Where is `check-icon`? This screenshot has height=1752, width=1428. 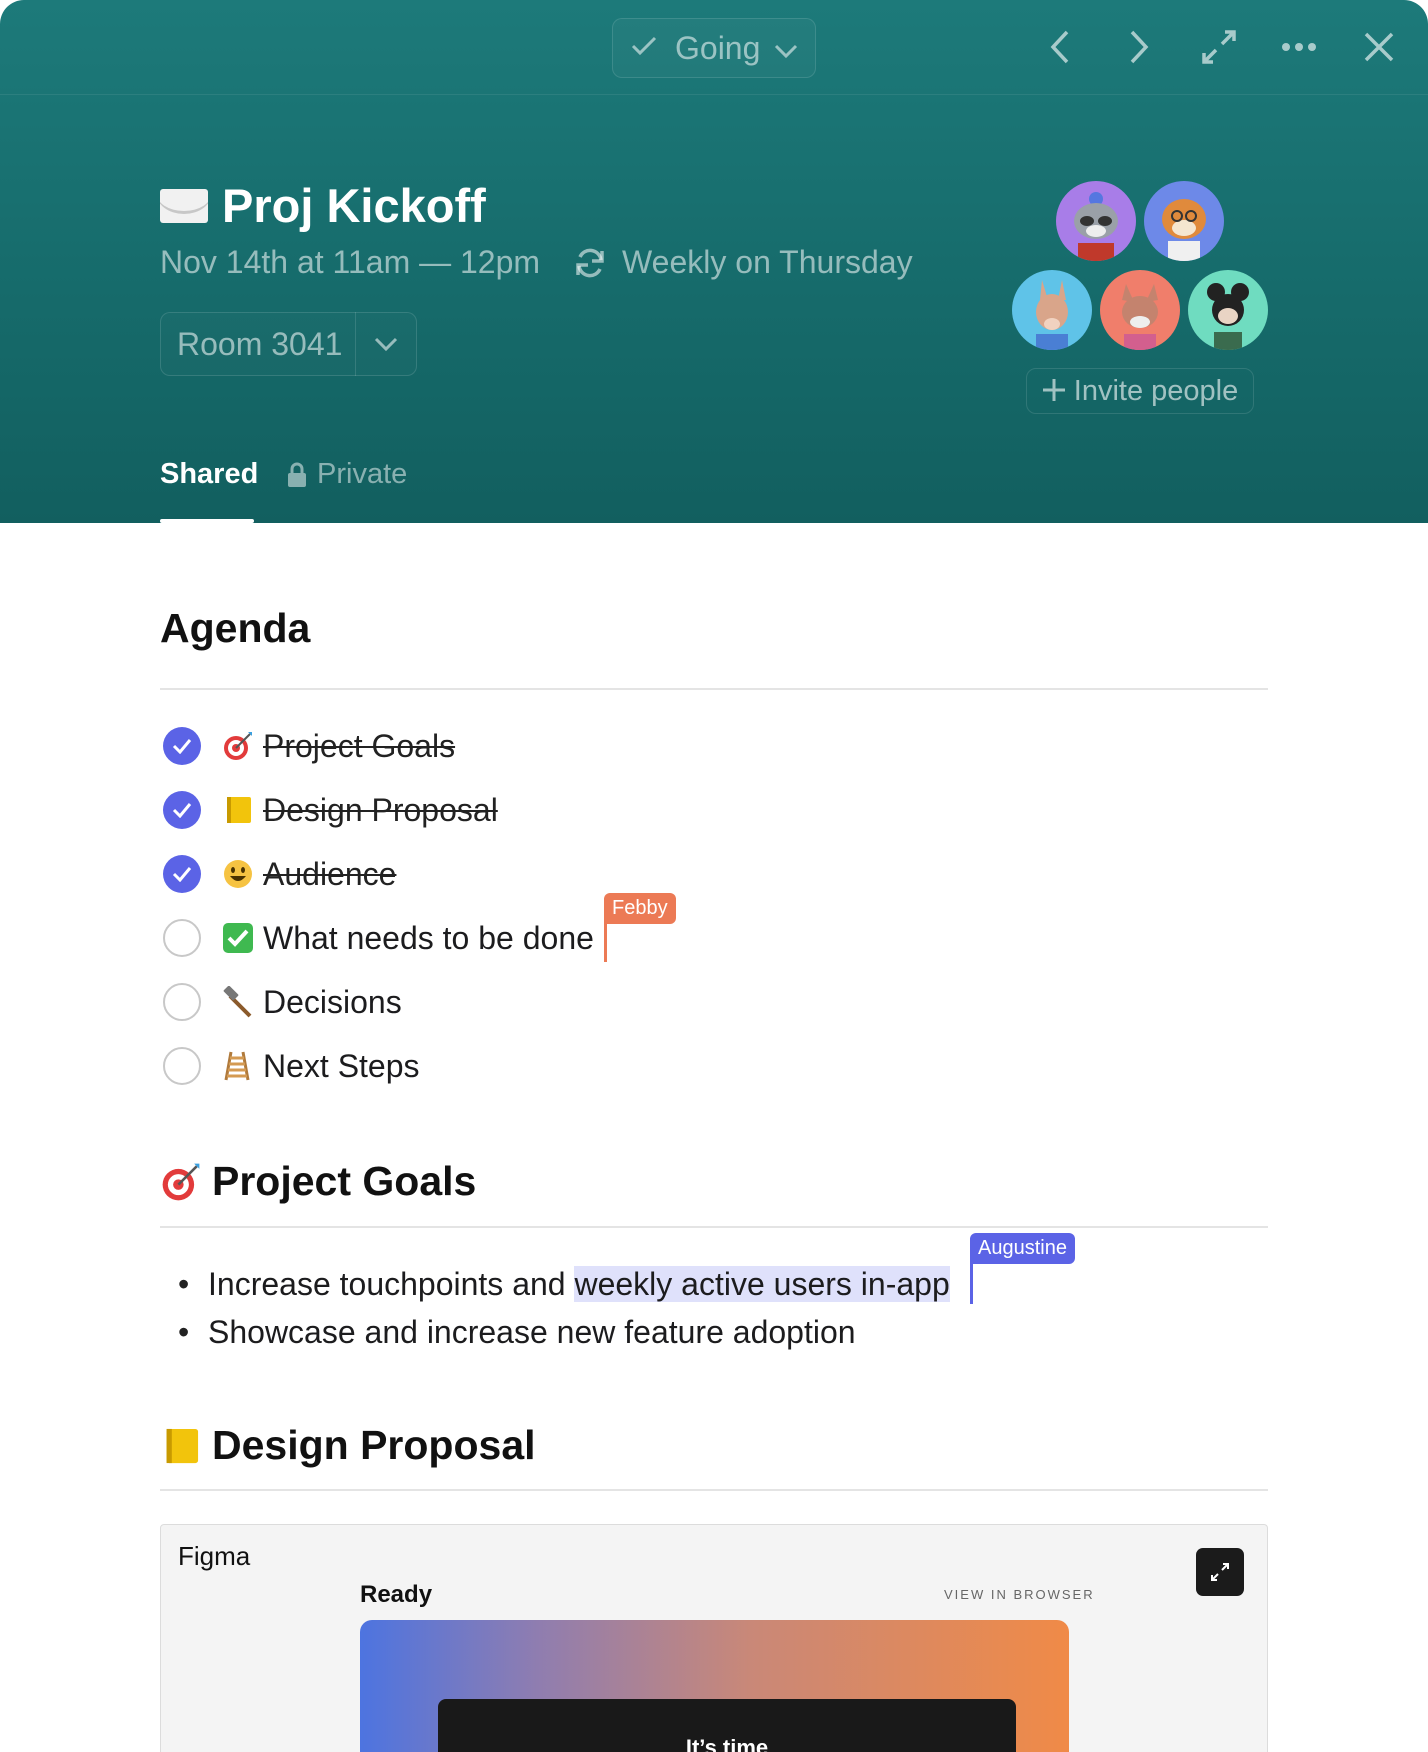 check-icon is located at coordinates (644, 48).